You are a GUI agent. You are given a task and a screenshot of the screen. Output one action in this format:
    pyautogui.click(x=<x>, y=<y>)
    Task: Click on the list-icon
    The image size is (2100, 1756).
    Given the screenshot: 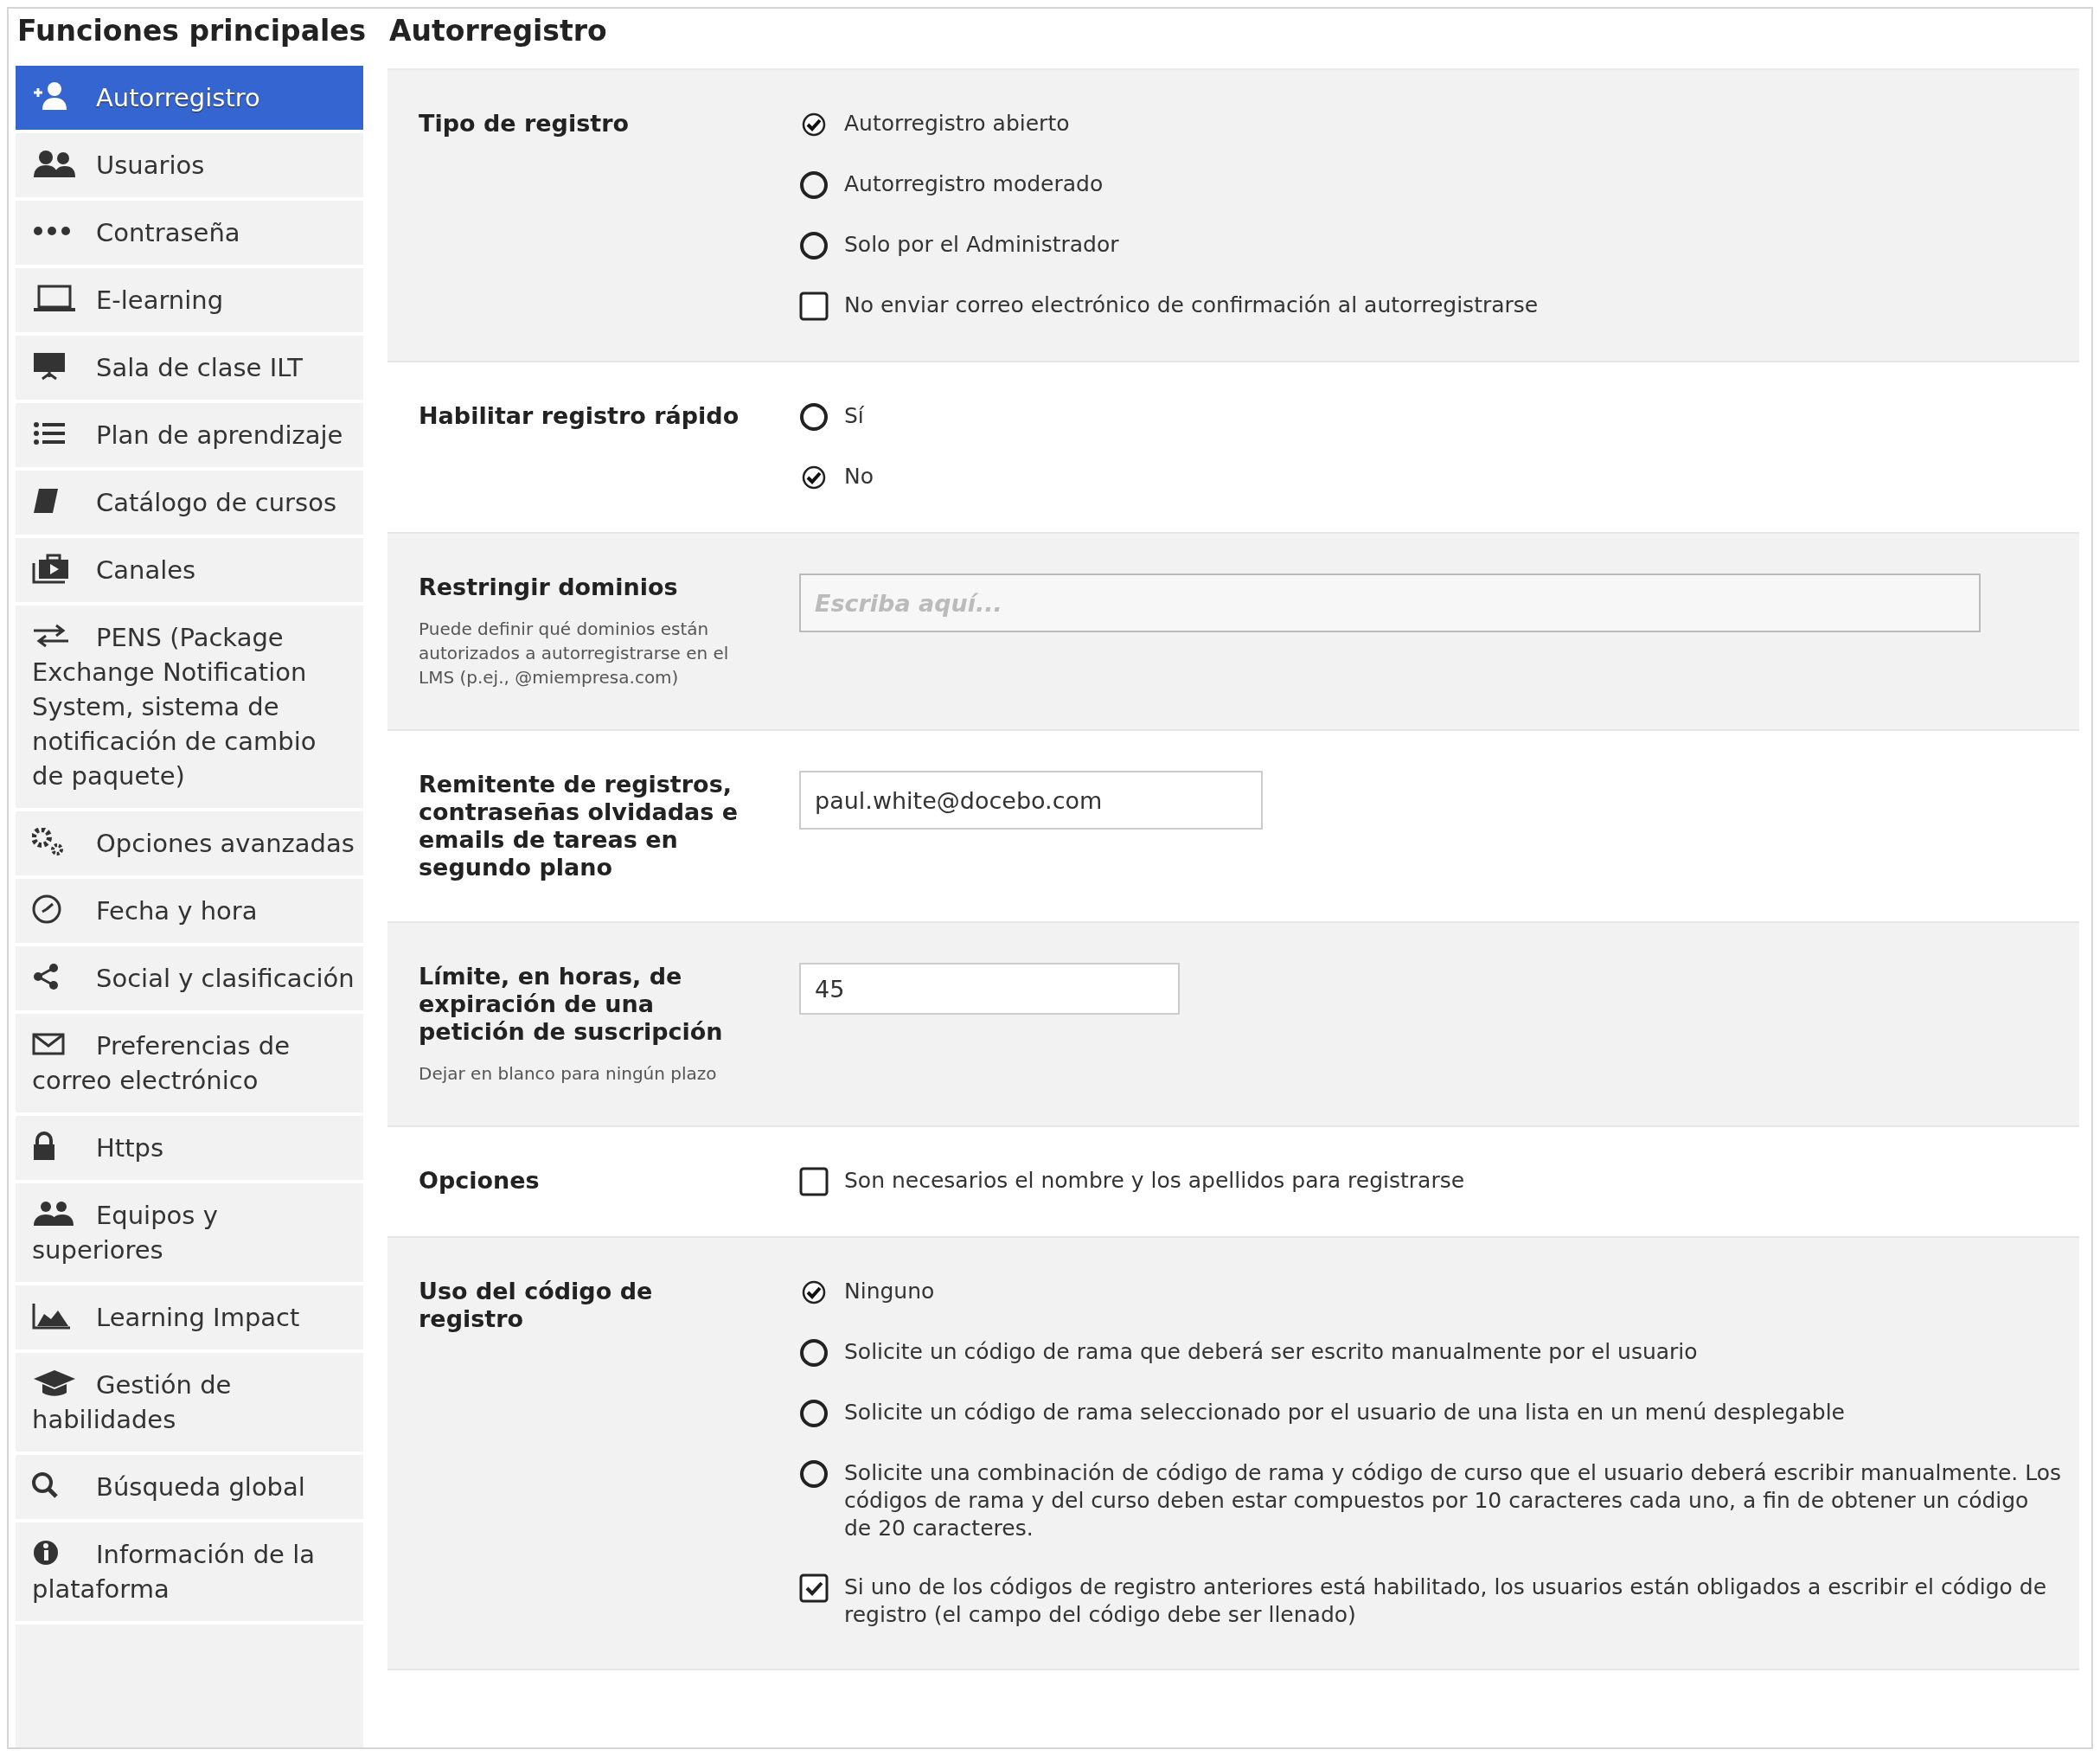 What is the action you would take?
    pyautogui.click(x=49, y=433)
    